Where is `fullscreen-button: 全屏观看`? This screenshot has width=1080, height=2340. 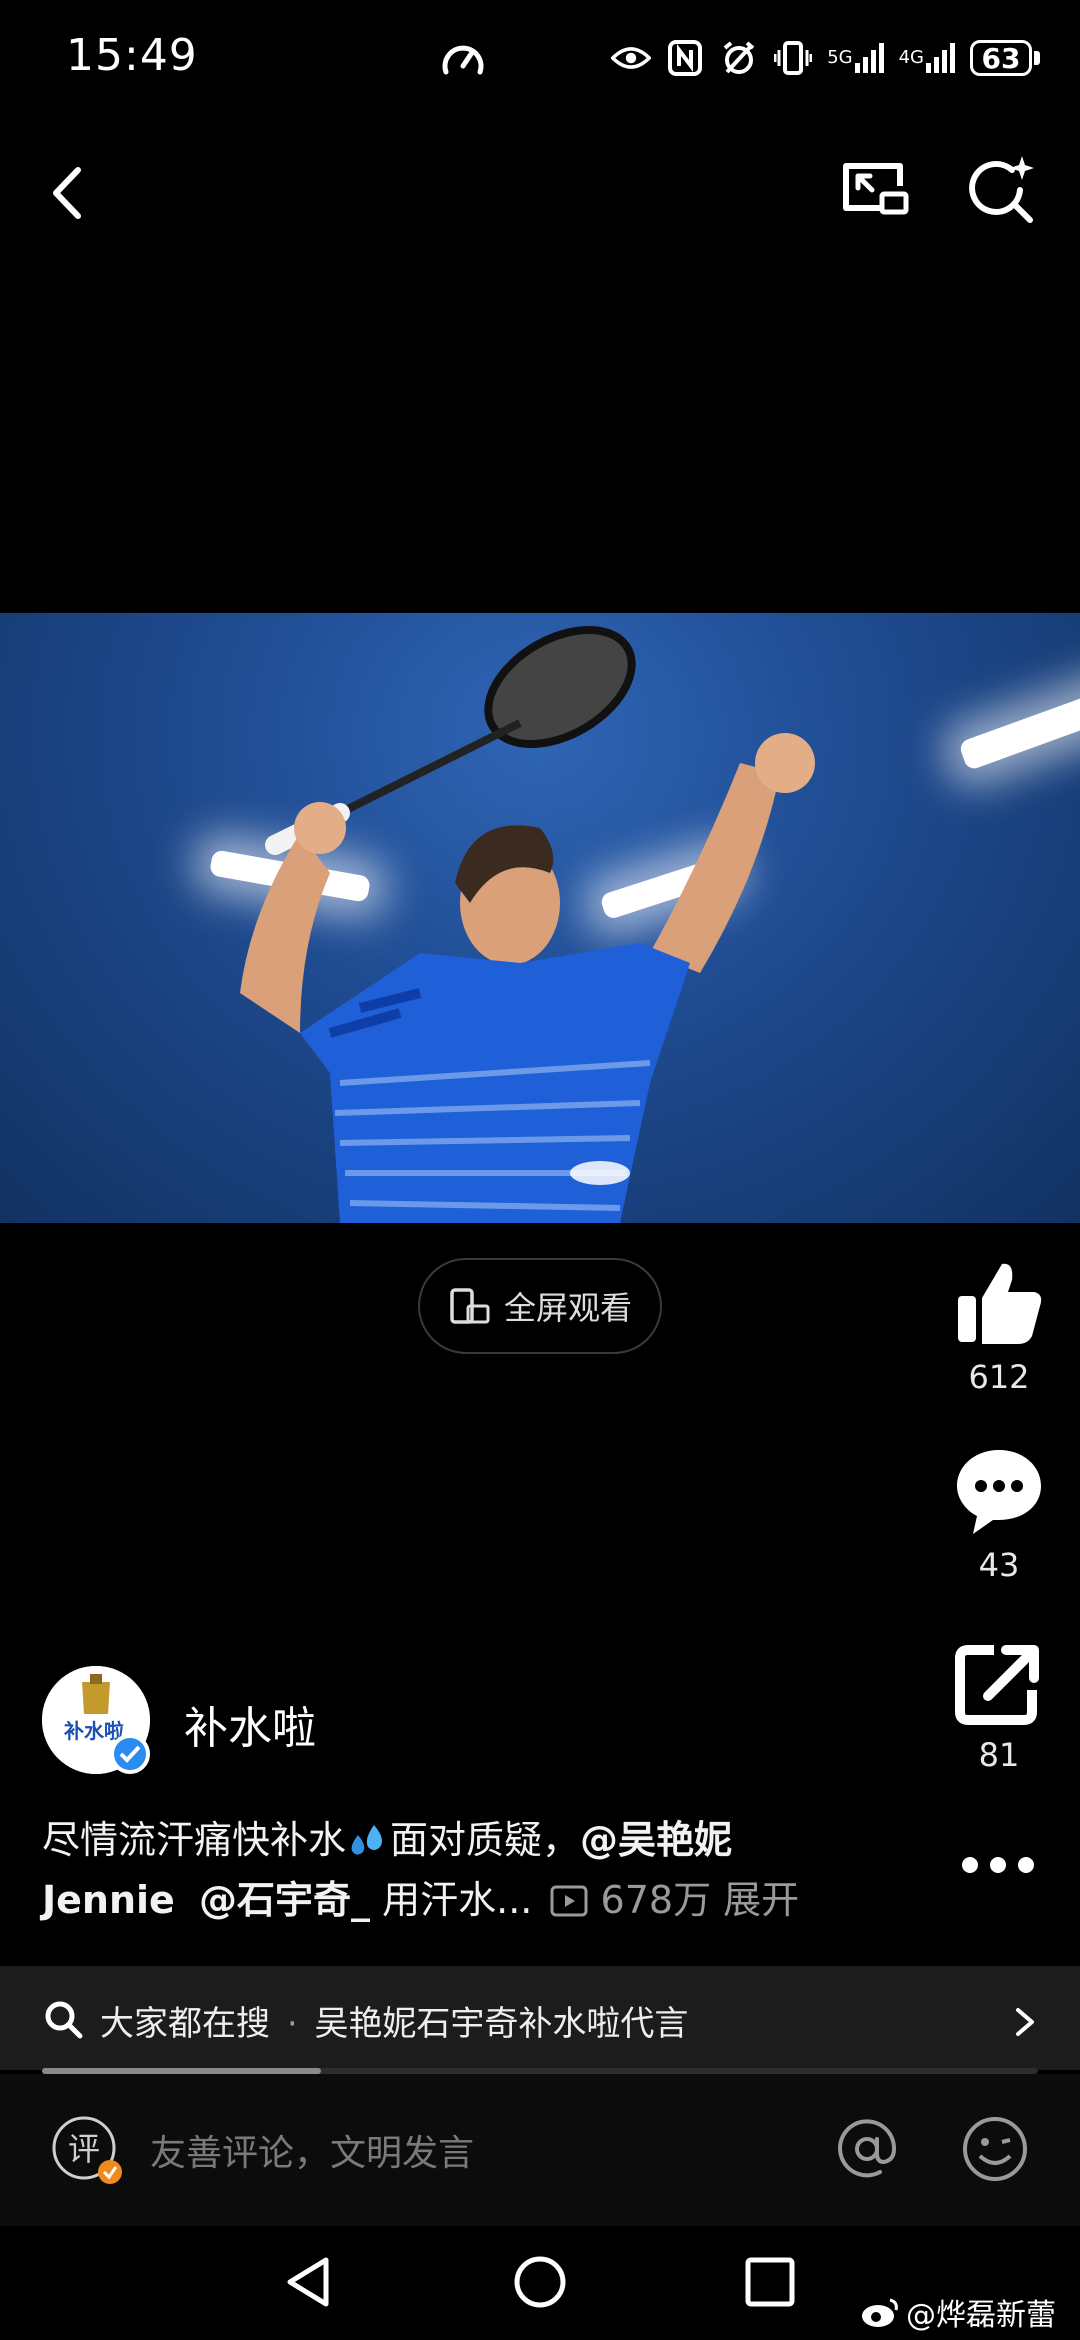 fullscreen-button: 全屏观看 is located at coordinates (540, 1306).